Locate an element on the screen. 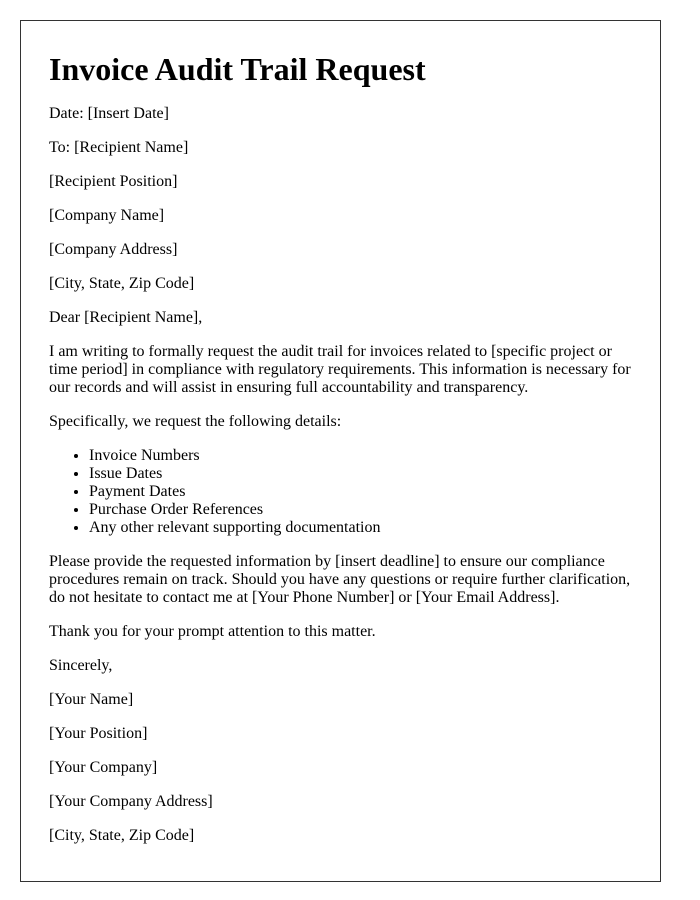  recipient-position-line: [Recipient Position] is located at coordinates (113, 181).